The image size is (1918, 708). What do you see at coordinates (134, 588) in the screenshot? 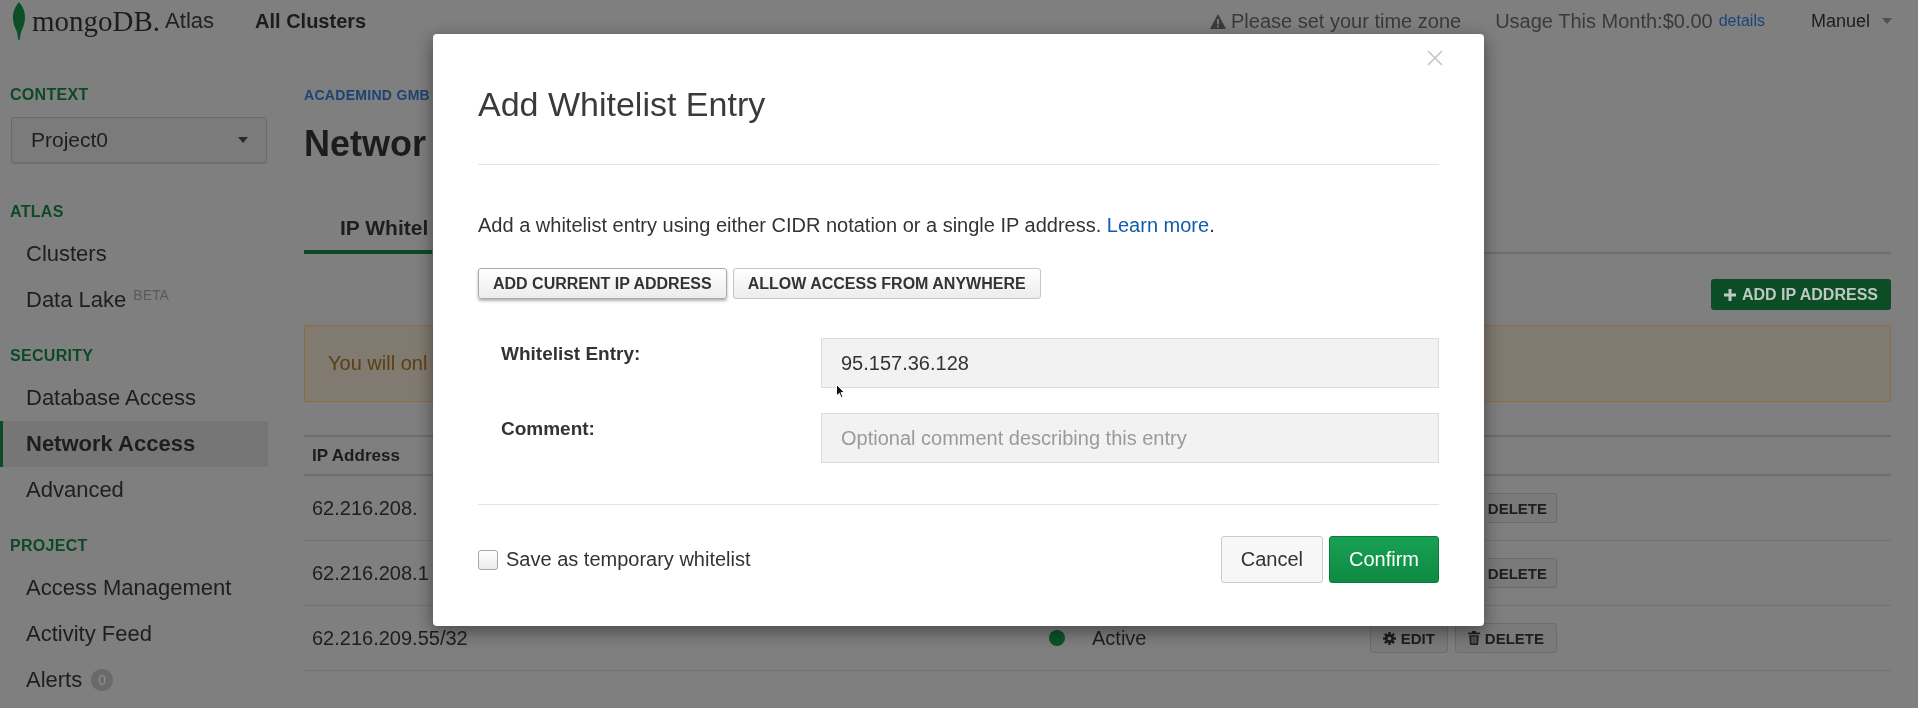
I see `sidebar-item: Access Management` at bounding box center [134, 588].